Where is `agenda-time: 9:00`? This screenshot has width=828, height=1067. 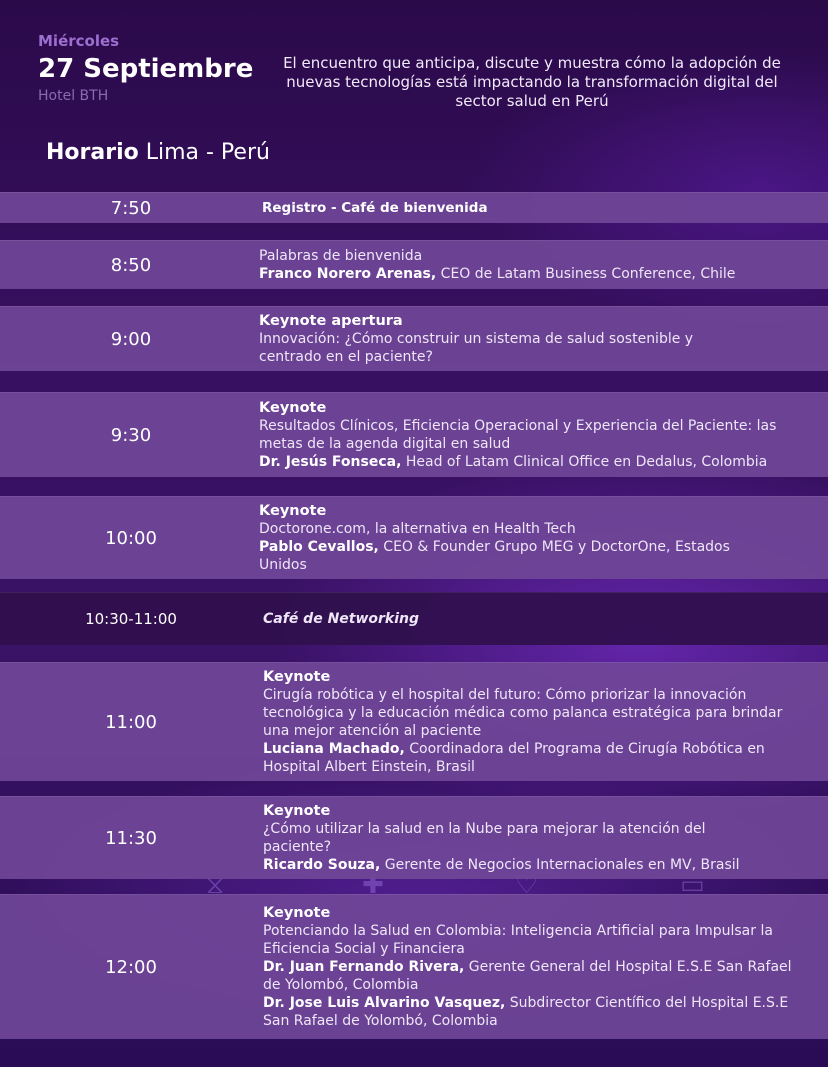
agenda-time: 9:00 is located at coordinates (131, 339).